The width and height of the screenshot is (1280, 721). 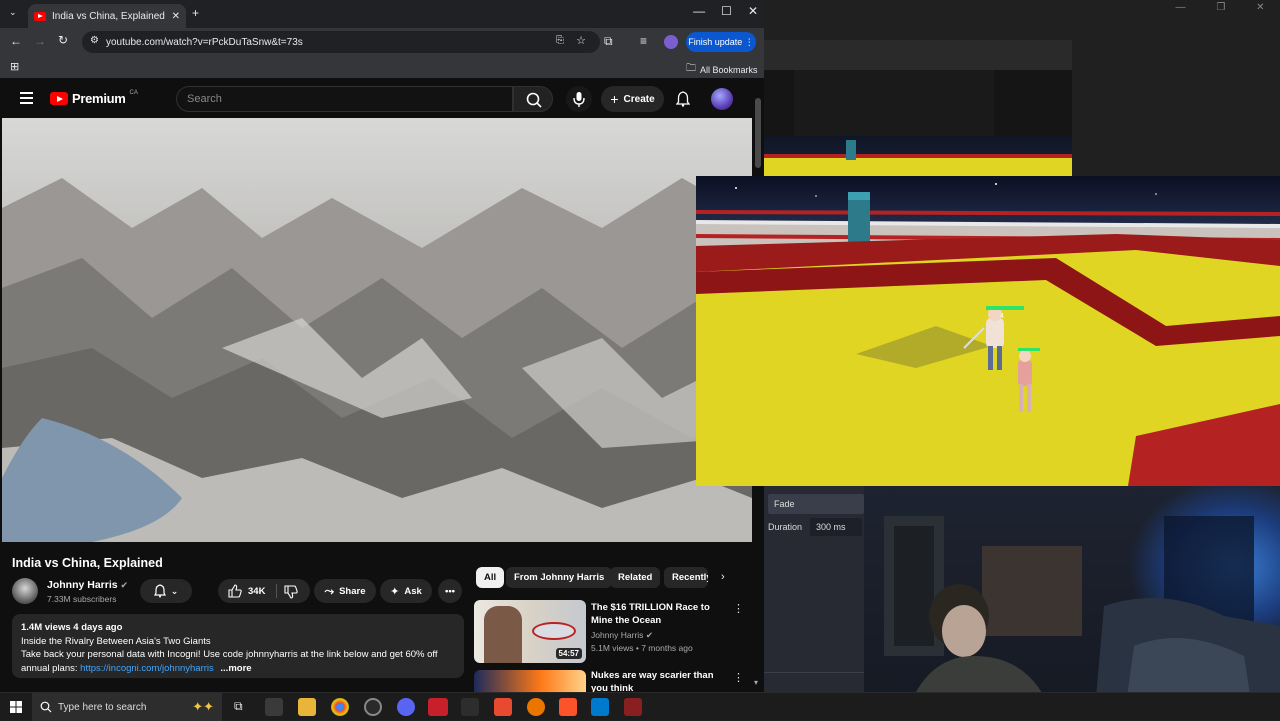 I want to click on subscriber-count: 7.33M subscribers, so click(x=82, y=599).